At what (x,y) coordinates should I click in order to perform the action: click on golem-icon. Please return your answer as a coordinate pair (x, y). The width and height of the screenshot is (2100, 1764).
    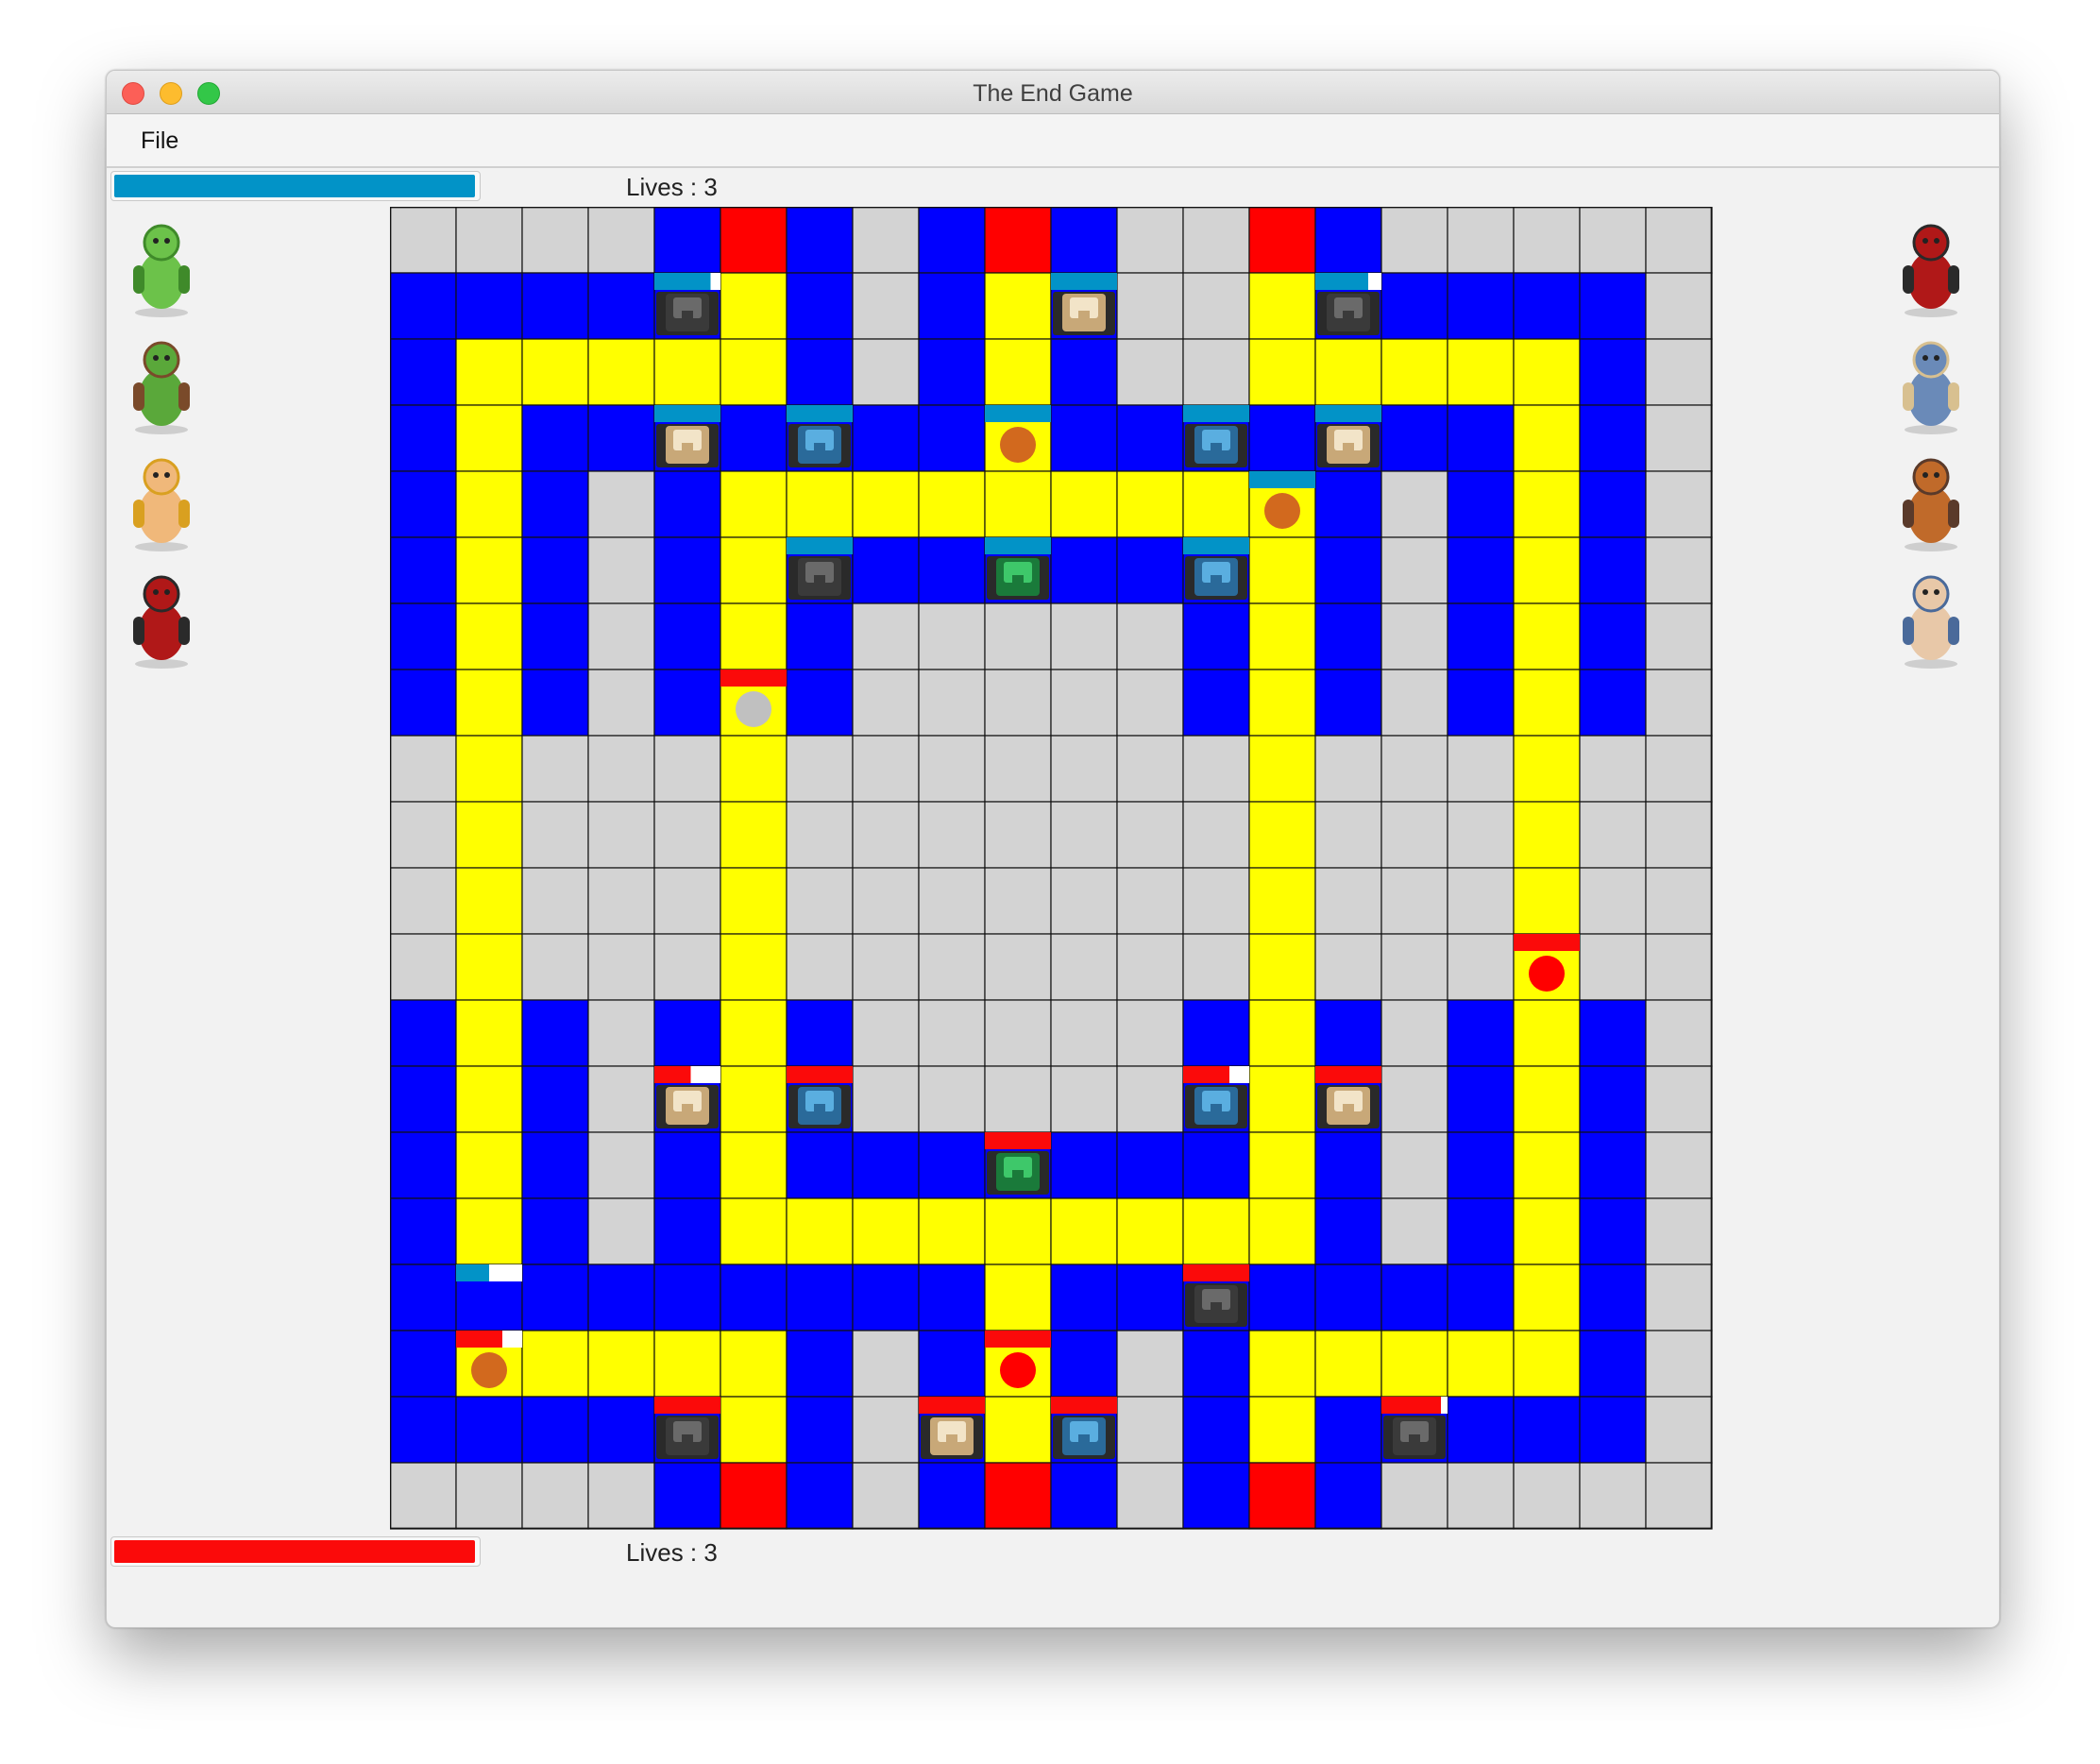
    Looking at the image, I should click on (1931, 497).